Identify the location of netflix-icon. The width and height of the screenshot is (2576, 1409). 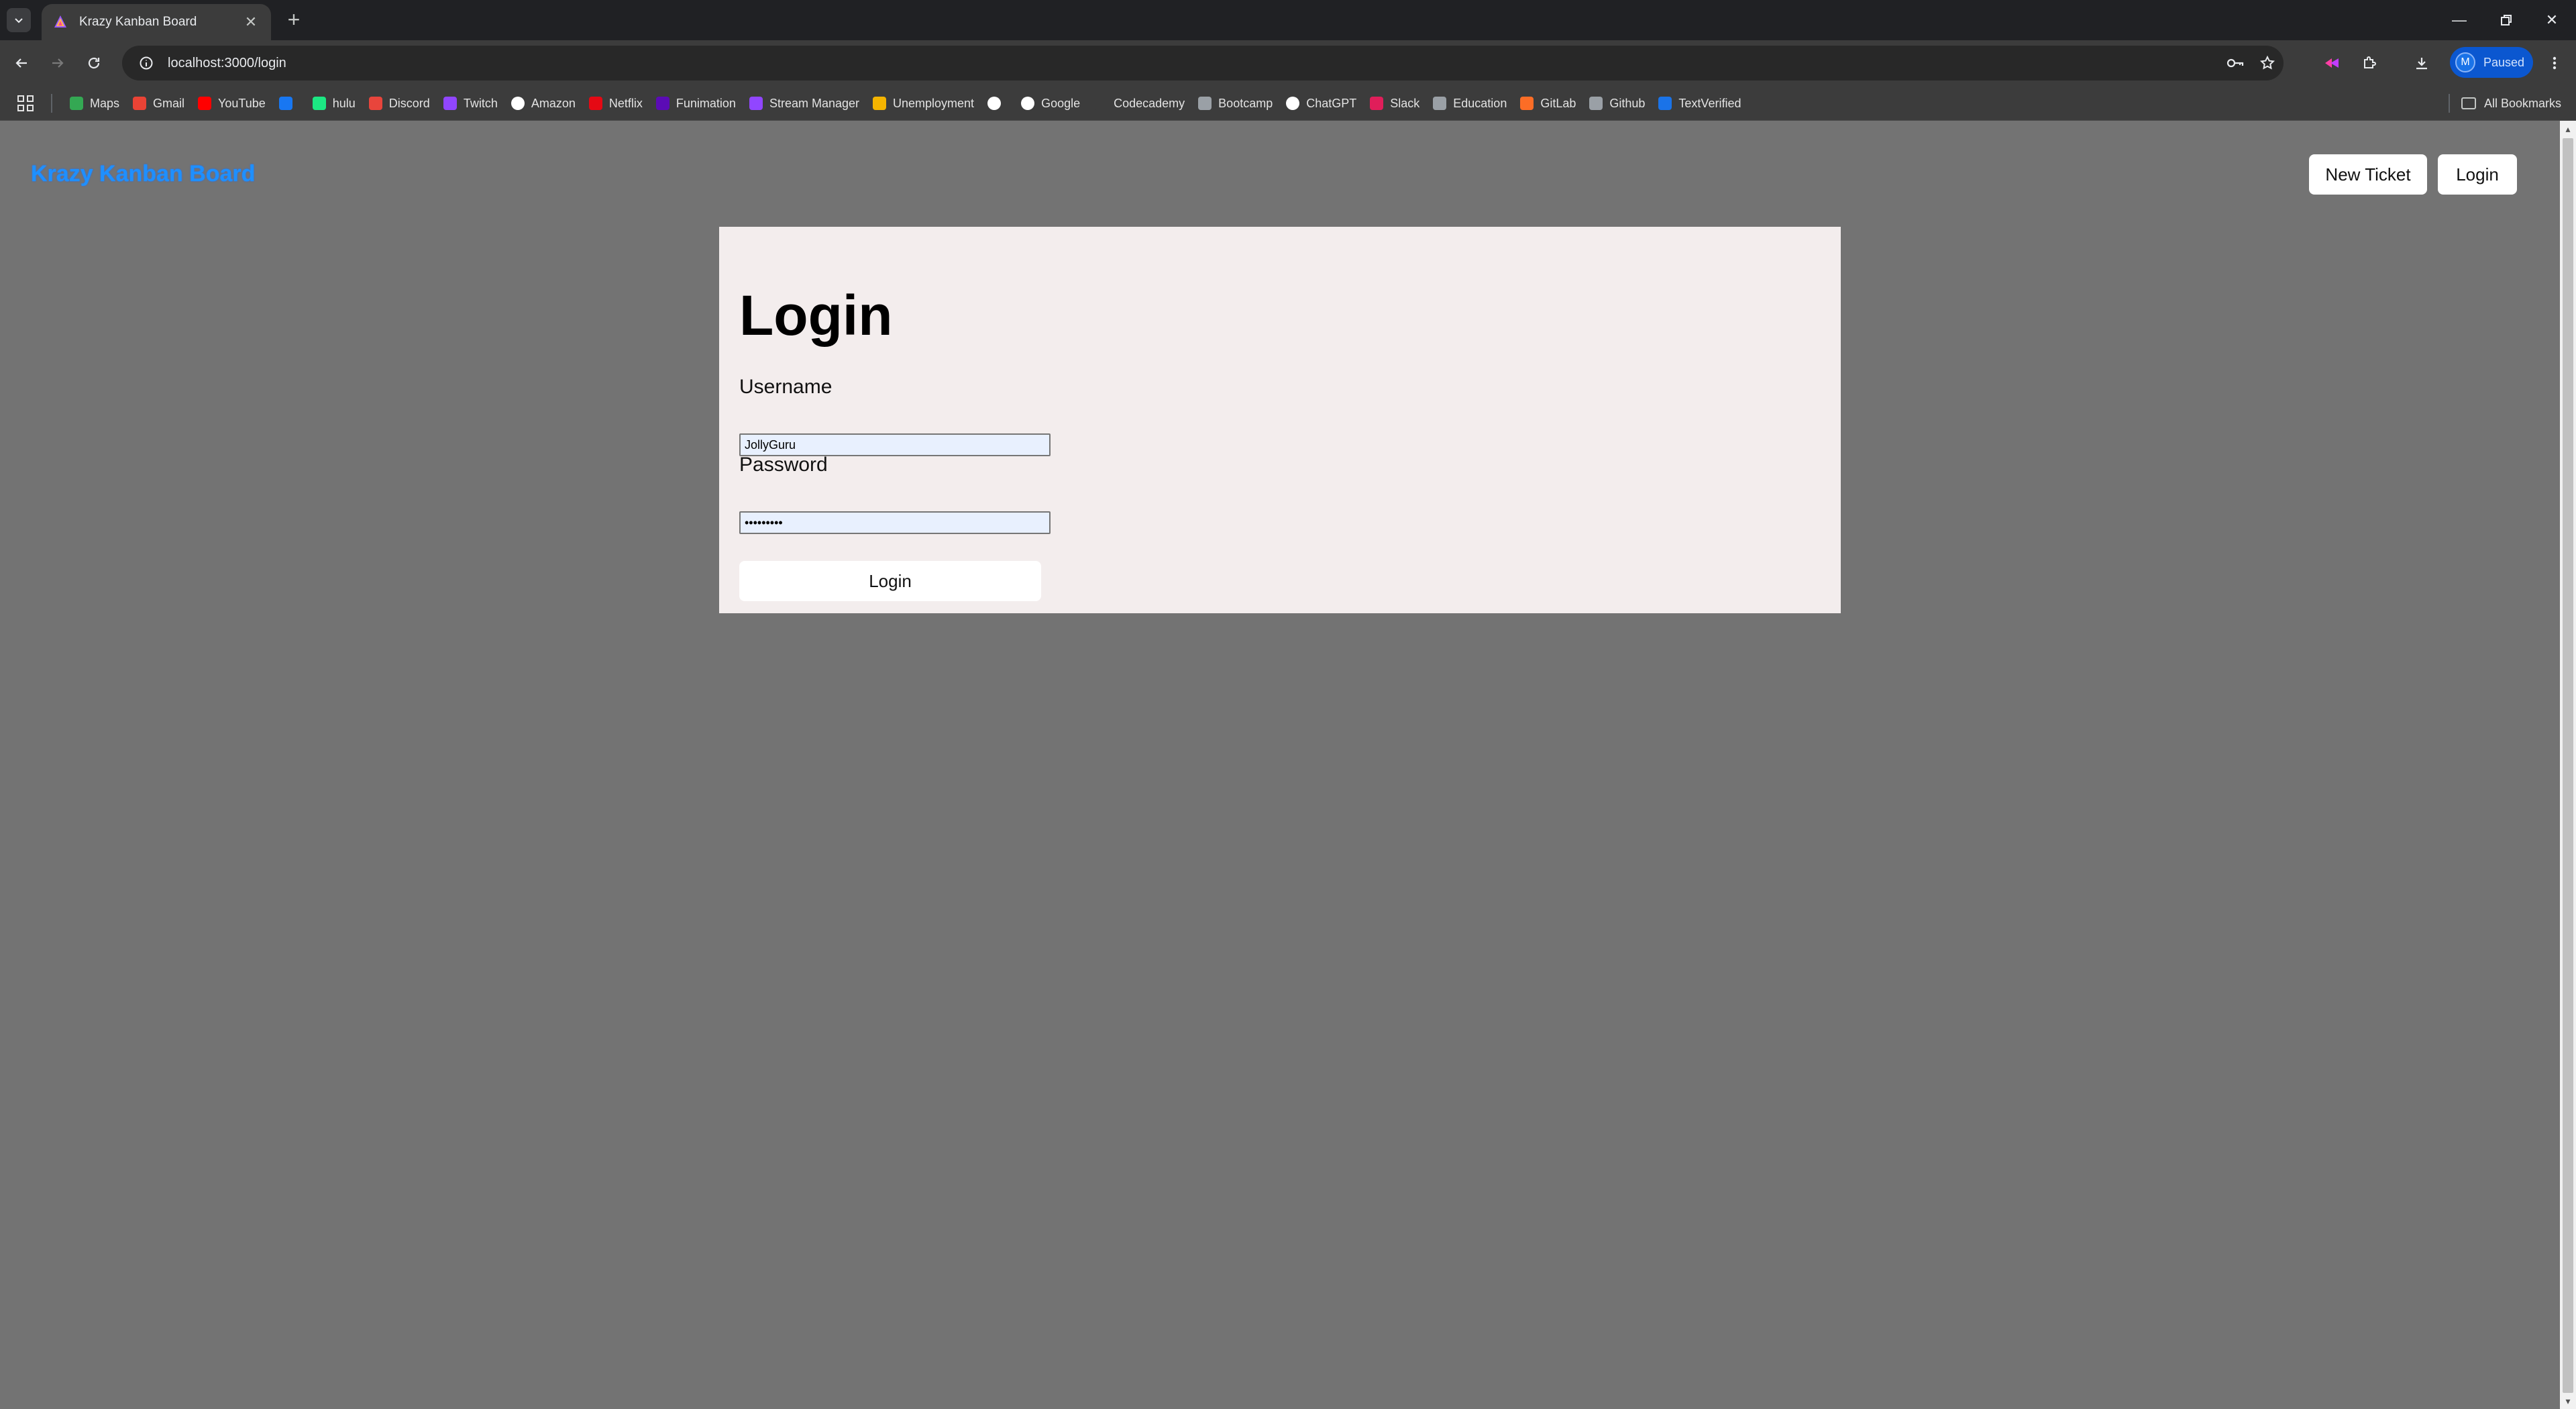
(595, 103).